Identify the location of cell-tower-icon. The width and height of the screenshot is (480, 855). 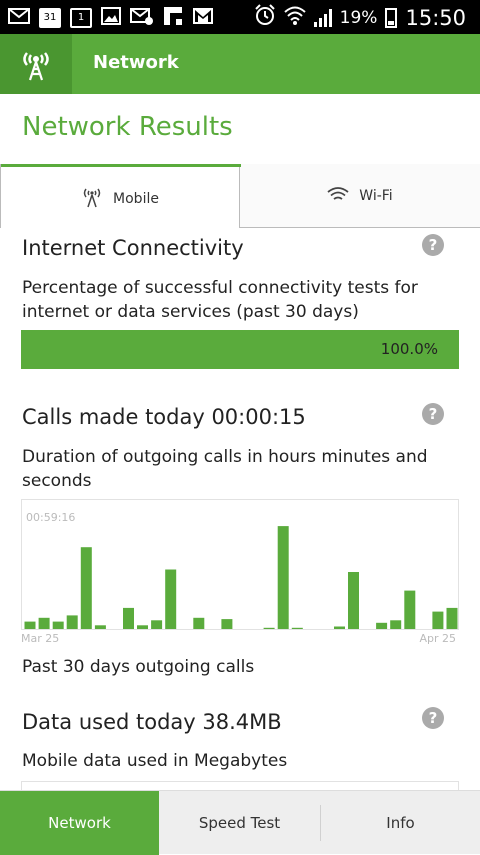
(92, 199).